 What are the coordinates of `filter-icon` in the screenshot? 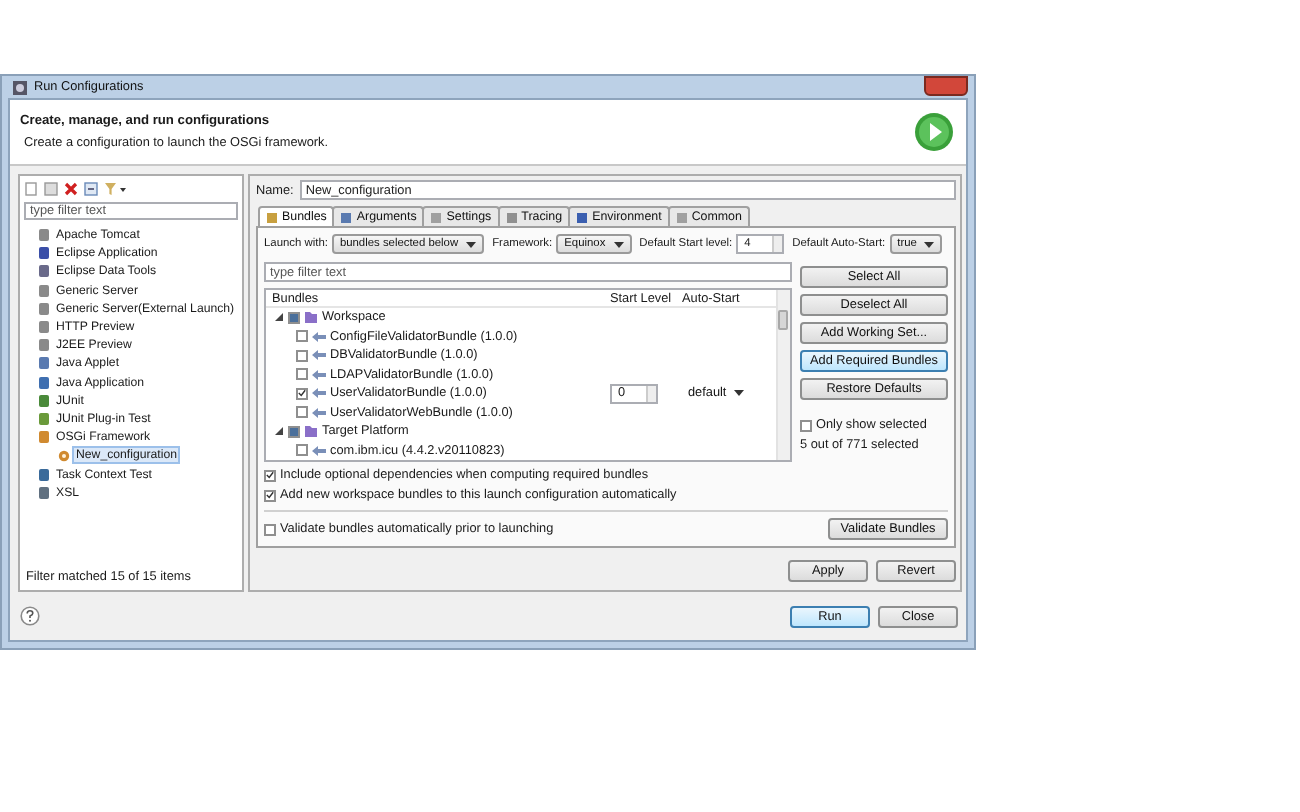 It's located at (115, 189).